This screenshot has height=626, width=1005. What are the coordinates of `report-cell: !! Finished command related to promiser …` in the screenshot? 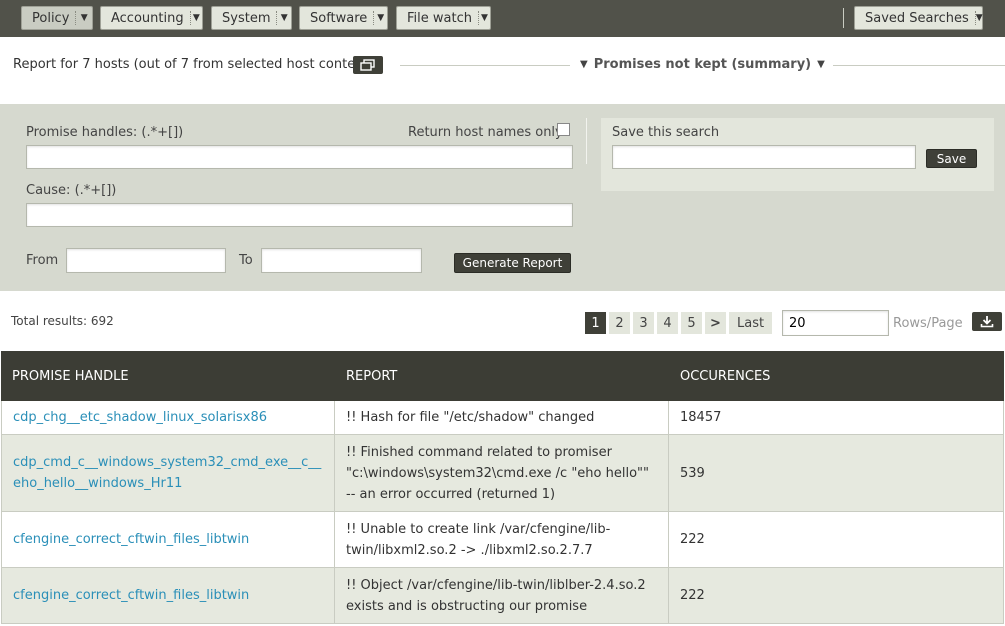 It's located at (502, 473).